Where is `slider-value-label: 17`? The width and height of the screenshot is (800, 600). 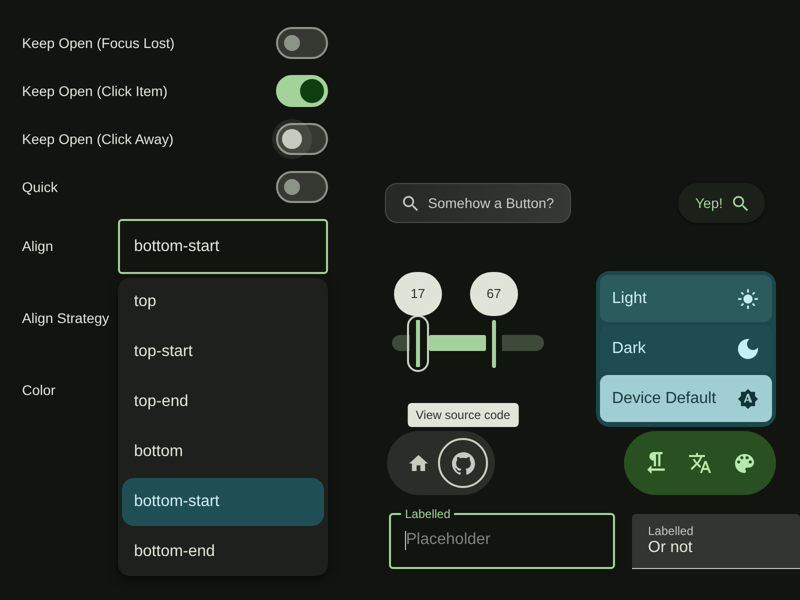 slider-value-label: 17 is located at coordinates (418, 294).